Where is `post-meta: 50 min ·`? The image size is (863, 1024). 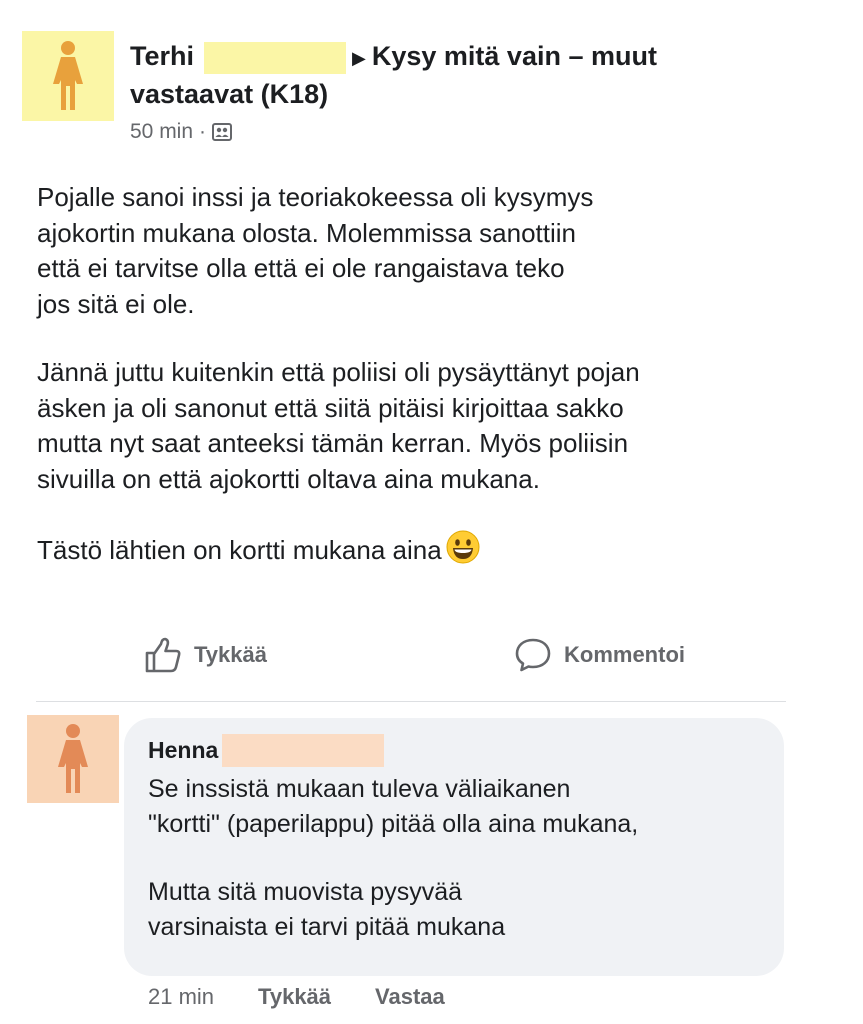 post-meta: 50 min · is located at coordinates (181, 132).